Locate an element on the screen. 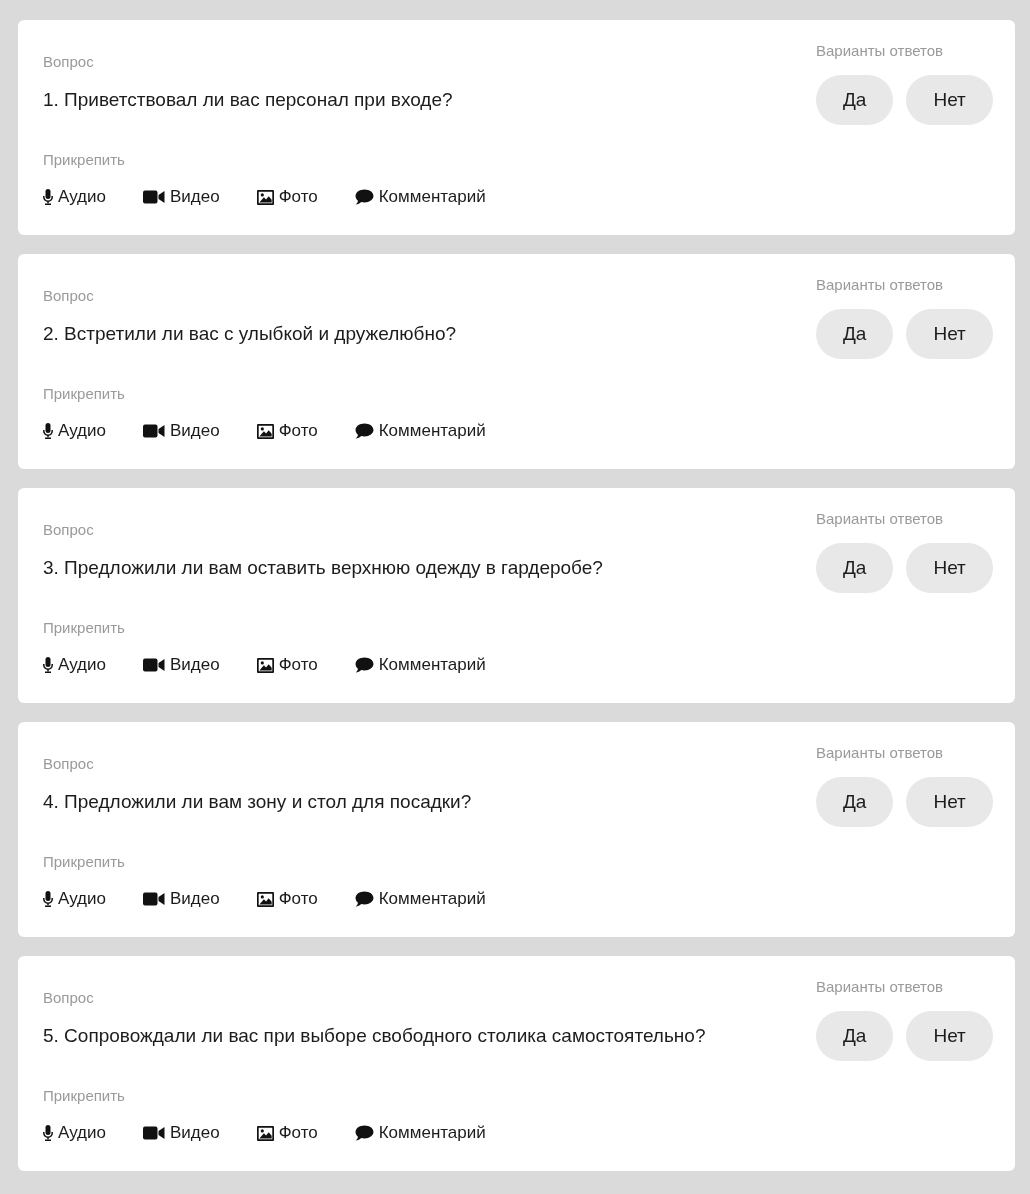 Image resolution: width=1030 pixels, height=1194 pixels. question-text: 2. Встретили ли вас с улыбкой и дружелюбно? is located at coordinates (249, 334).